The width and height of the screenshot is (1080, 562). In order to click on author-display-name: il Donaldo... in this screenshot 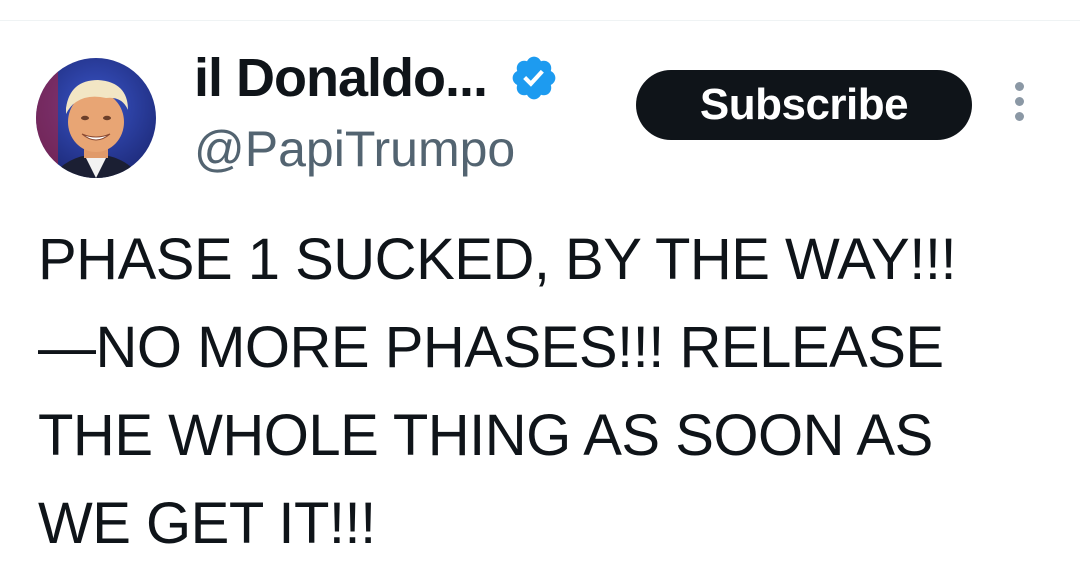, I will do `click(341, 78)`.